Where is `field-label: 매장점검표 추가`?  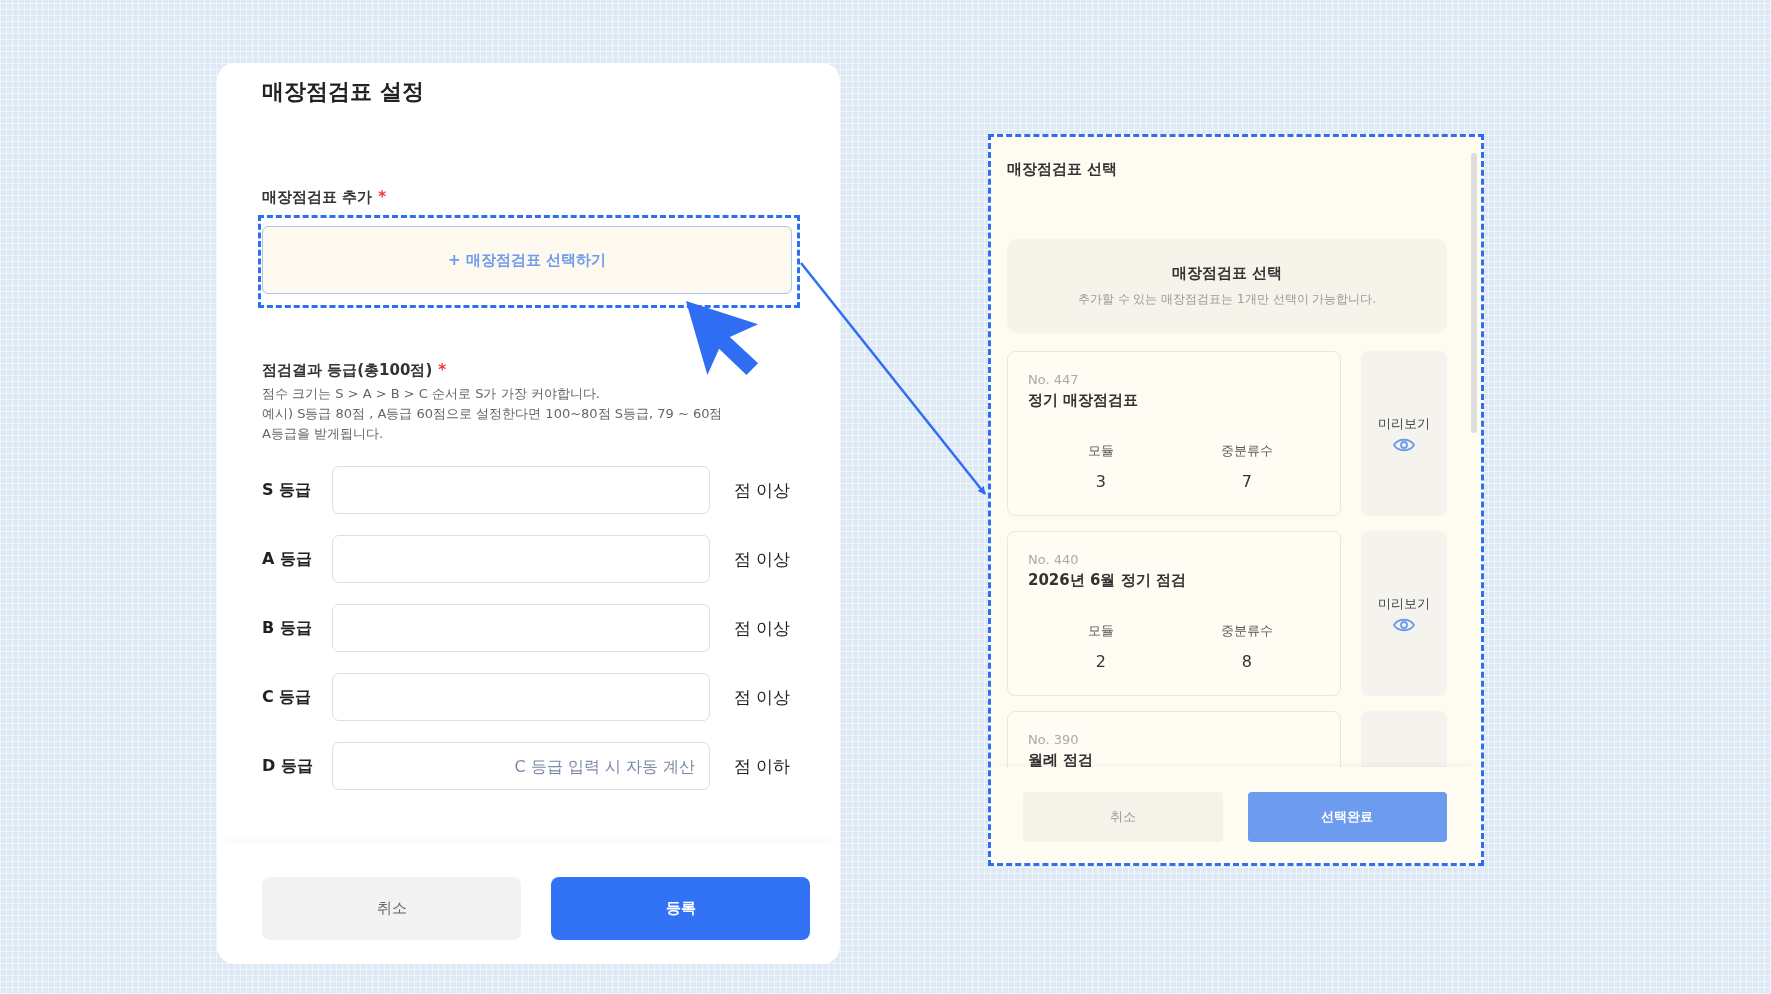
field-label: 매장점검표 추가 is located at coordinates (317, 197).